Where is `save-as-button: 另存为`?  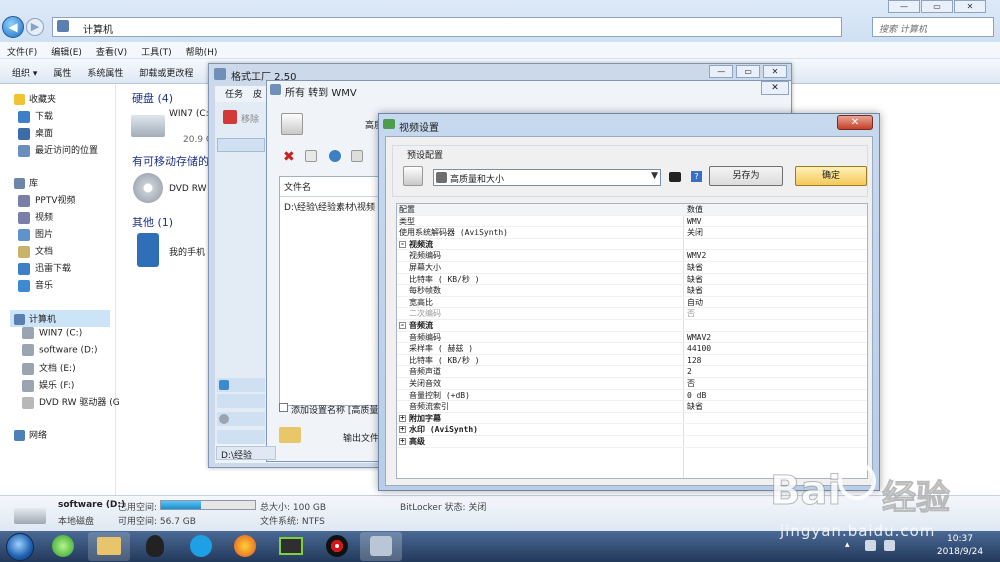 save-as-button: 另存为 is located at coordinates (746, 176).